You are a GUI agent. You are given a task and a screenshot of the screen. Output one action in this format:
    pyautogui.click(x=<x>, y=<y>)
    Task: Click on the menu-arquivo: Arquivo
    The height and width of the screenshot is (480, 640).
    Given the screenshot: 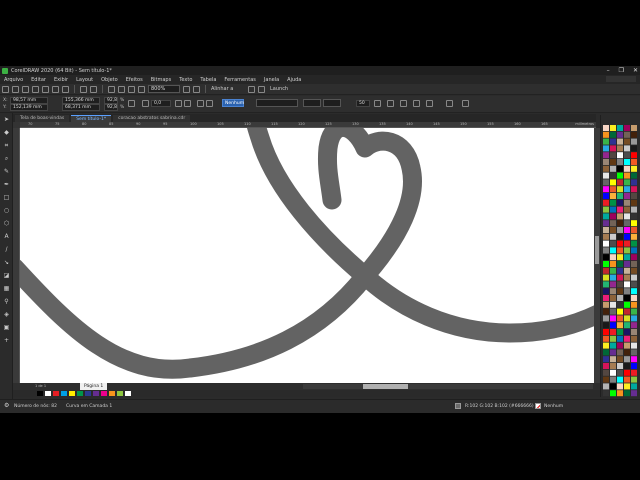 What is the action you would take?
    pyautogui.click(x=13, y=80)
    